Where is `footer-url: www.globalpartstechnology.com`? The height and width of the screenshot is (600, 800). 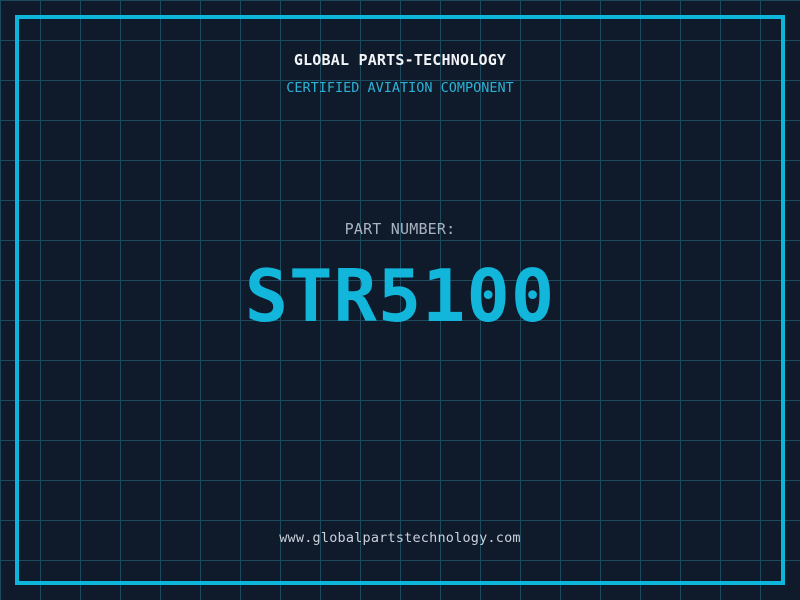 footer-url: www.globalpartstechnology.com is located at coordinates (400, 538).